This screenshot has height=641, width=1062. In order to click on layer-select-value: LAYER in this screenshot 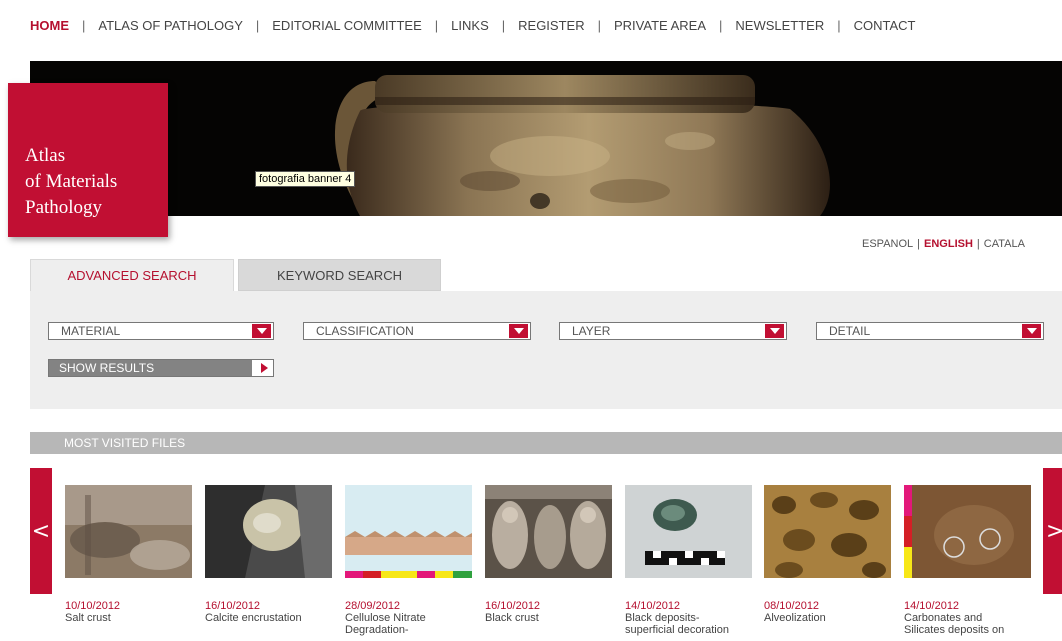, I will do `click(591, 331)`.